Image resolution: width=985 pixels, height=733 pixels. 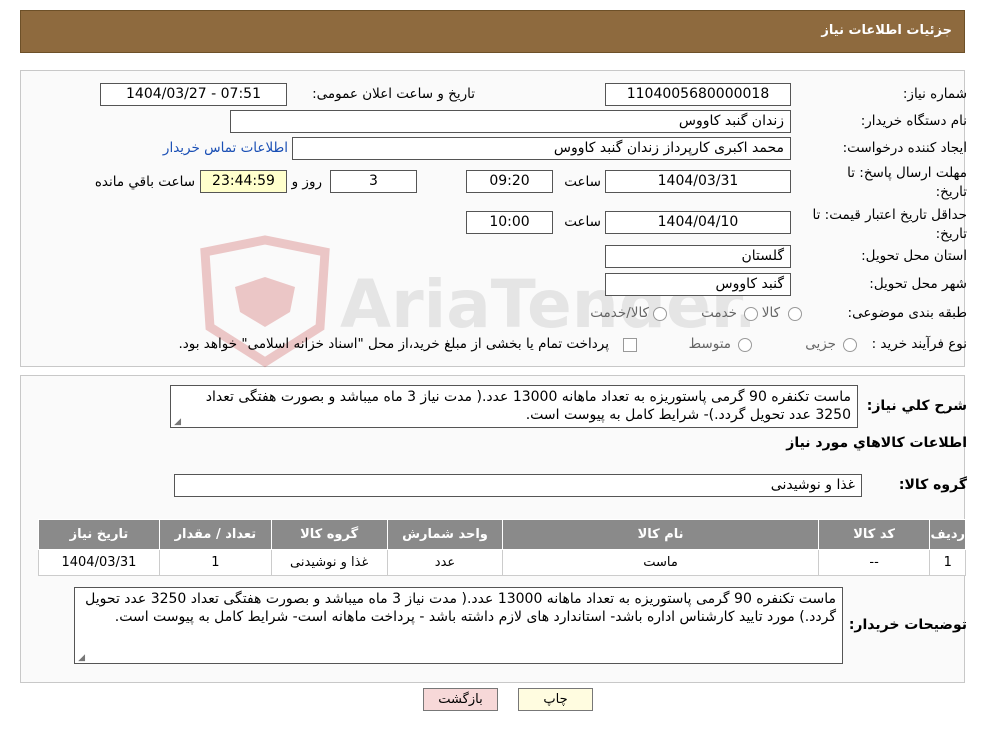 What do you see at coordinates (492, 31) in the screenshot?
I see `page-header: جزئیات اطلاعات نیاز` at bounding box center [492, 31].